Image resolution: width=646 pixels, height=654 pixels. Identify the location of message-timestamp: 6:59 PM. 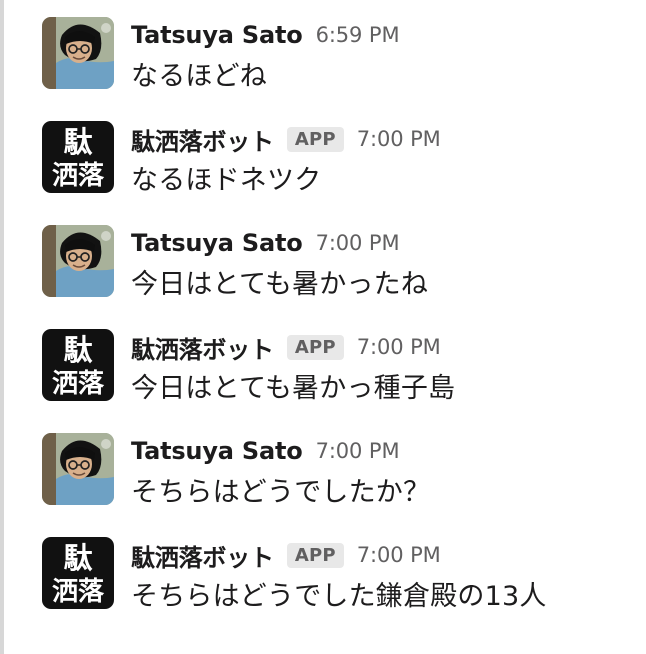
(358, 35).